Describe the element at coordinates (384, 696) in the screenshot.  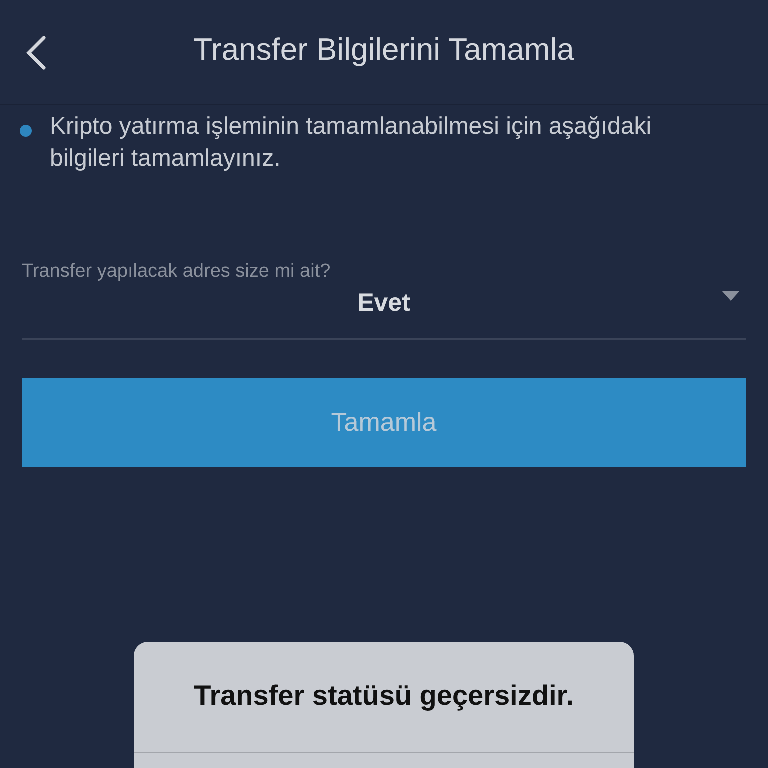
I see `alert-message: Transfer statüsü geçersizdir.` at that location.